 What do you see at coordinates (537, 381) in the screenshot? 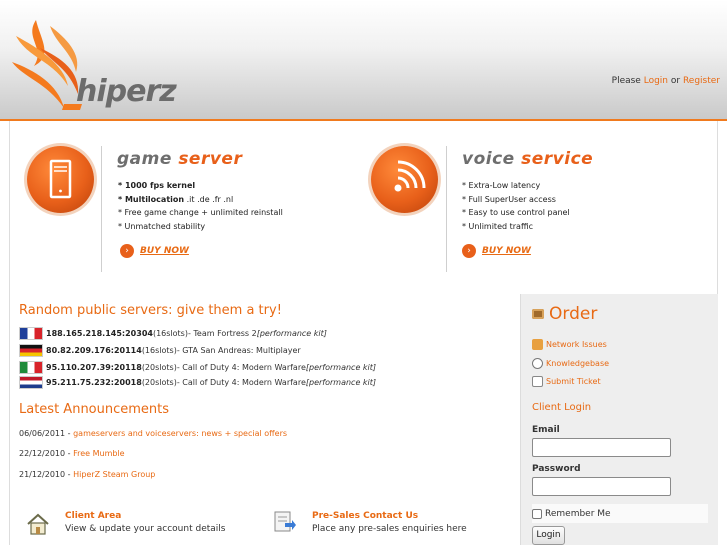
I see `ticket-icon` at bounding box center [537, 381].